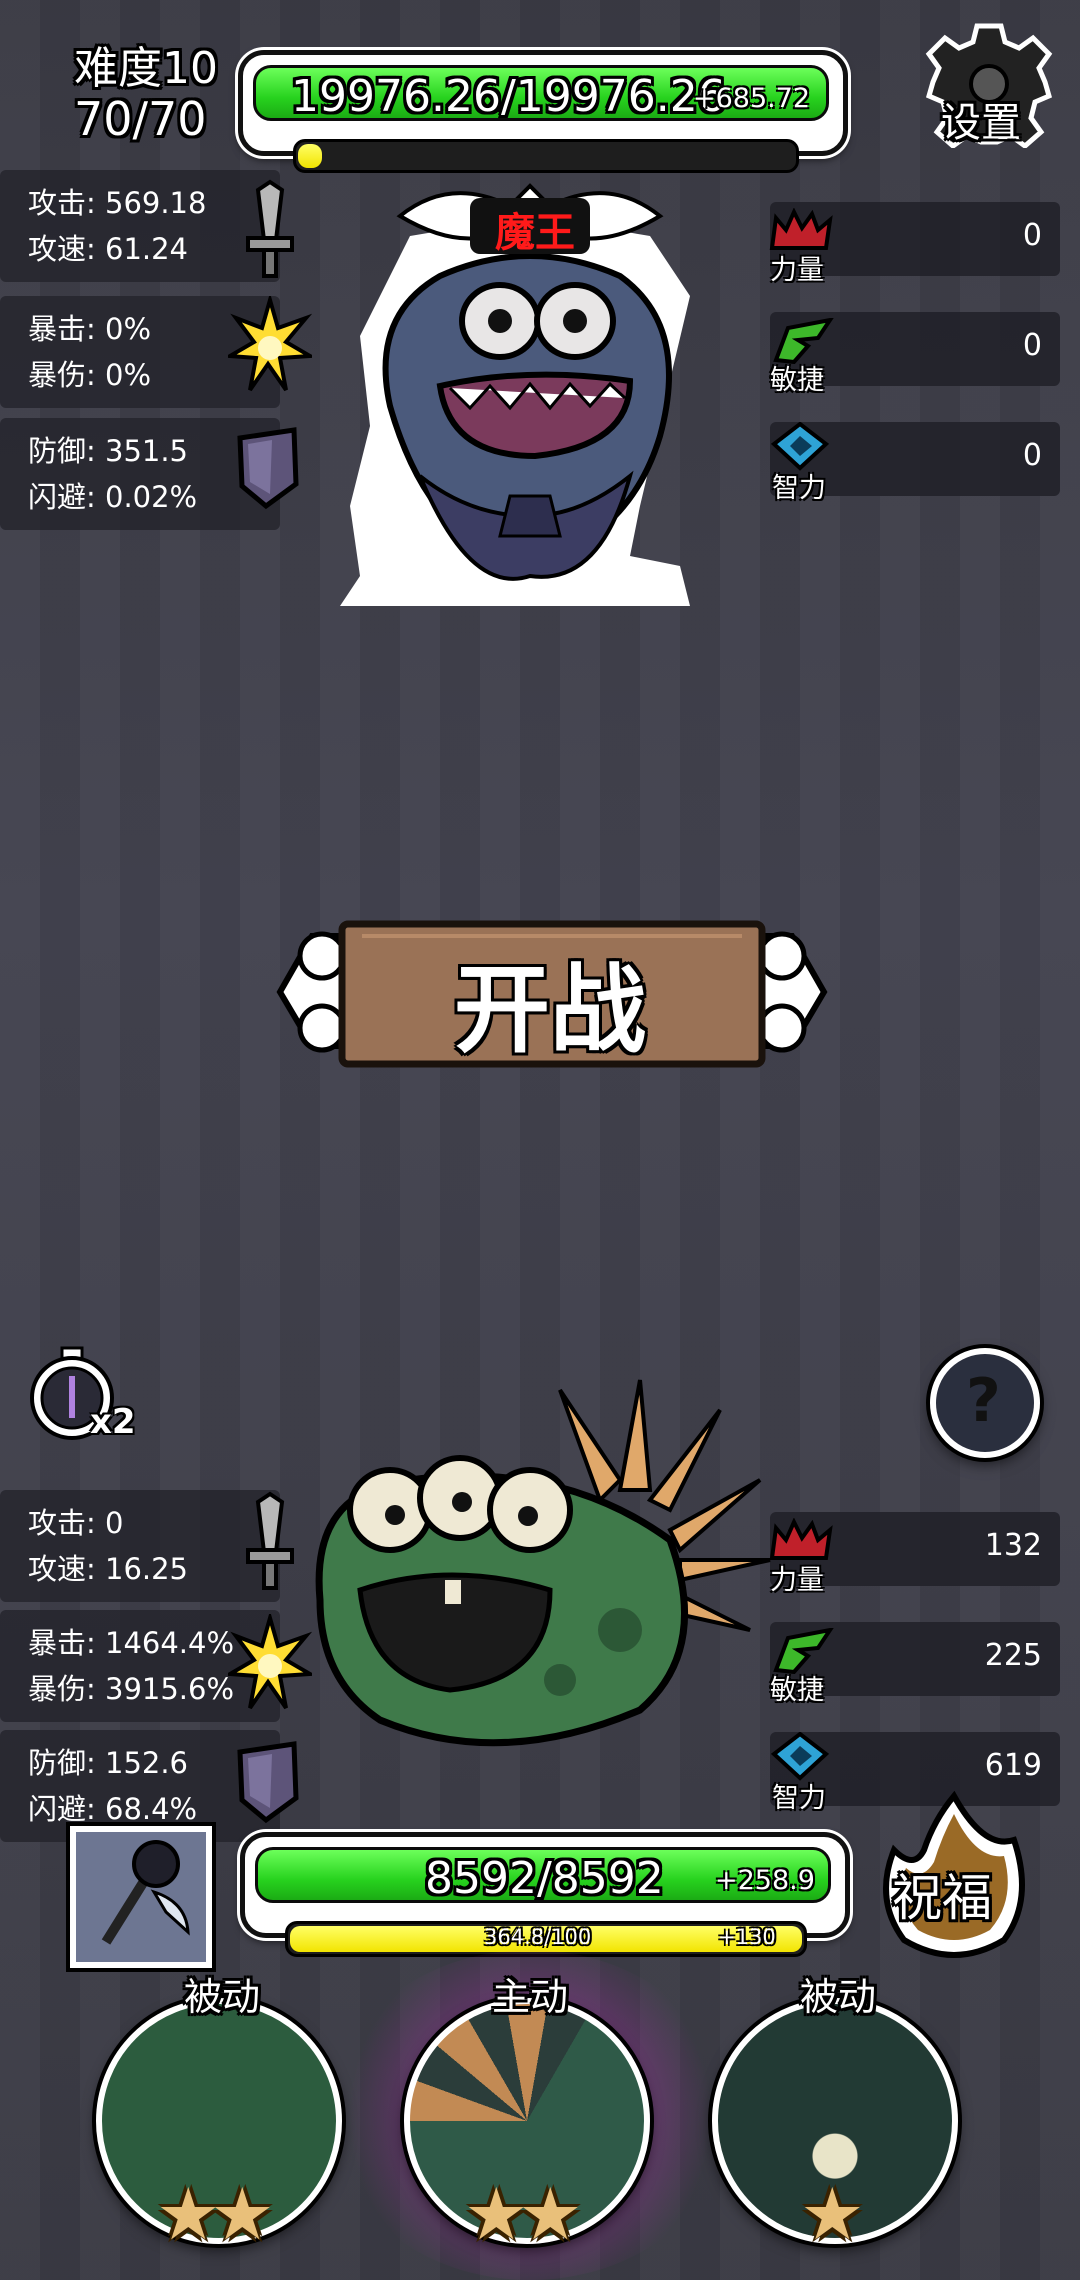  What do you see at coordinates (146, 68) in the screenshot?
I see `difficulty-label: 难度10` at bounding box center [146, 68].